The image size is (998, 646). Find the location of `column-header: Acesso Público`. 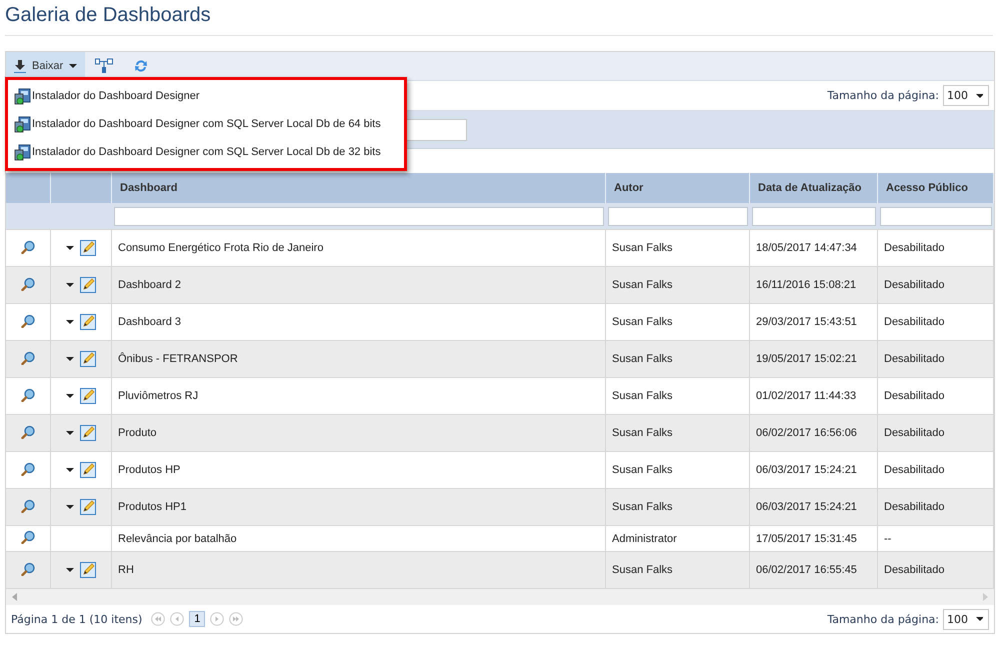

column-header: Acesso Público is located at coordinates (936, 188).